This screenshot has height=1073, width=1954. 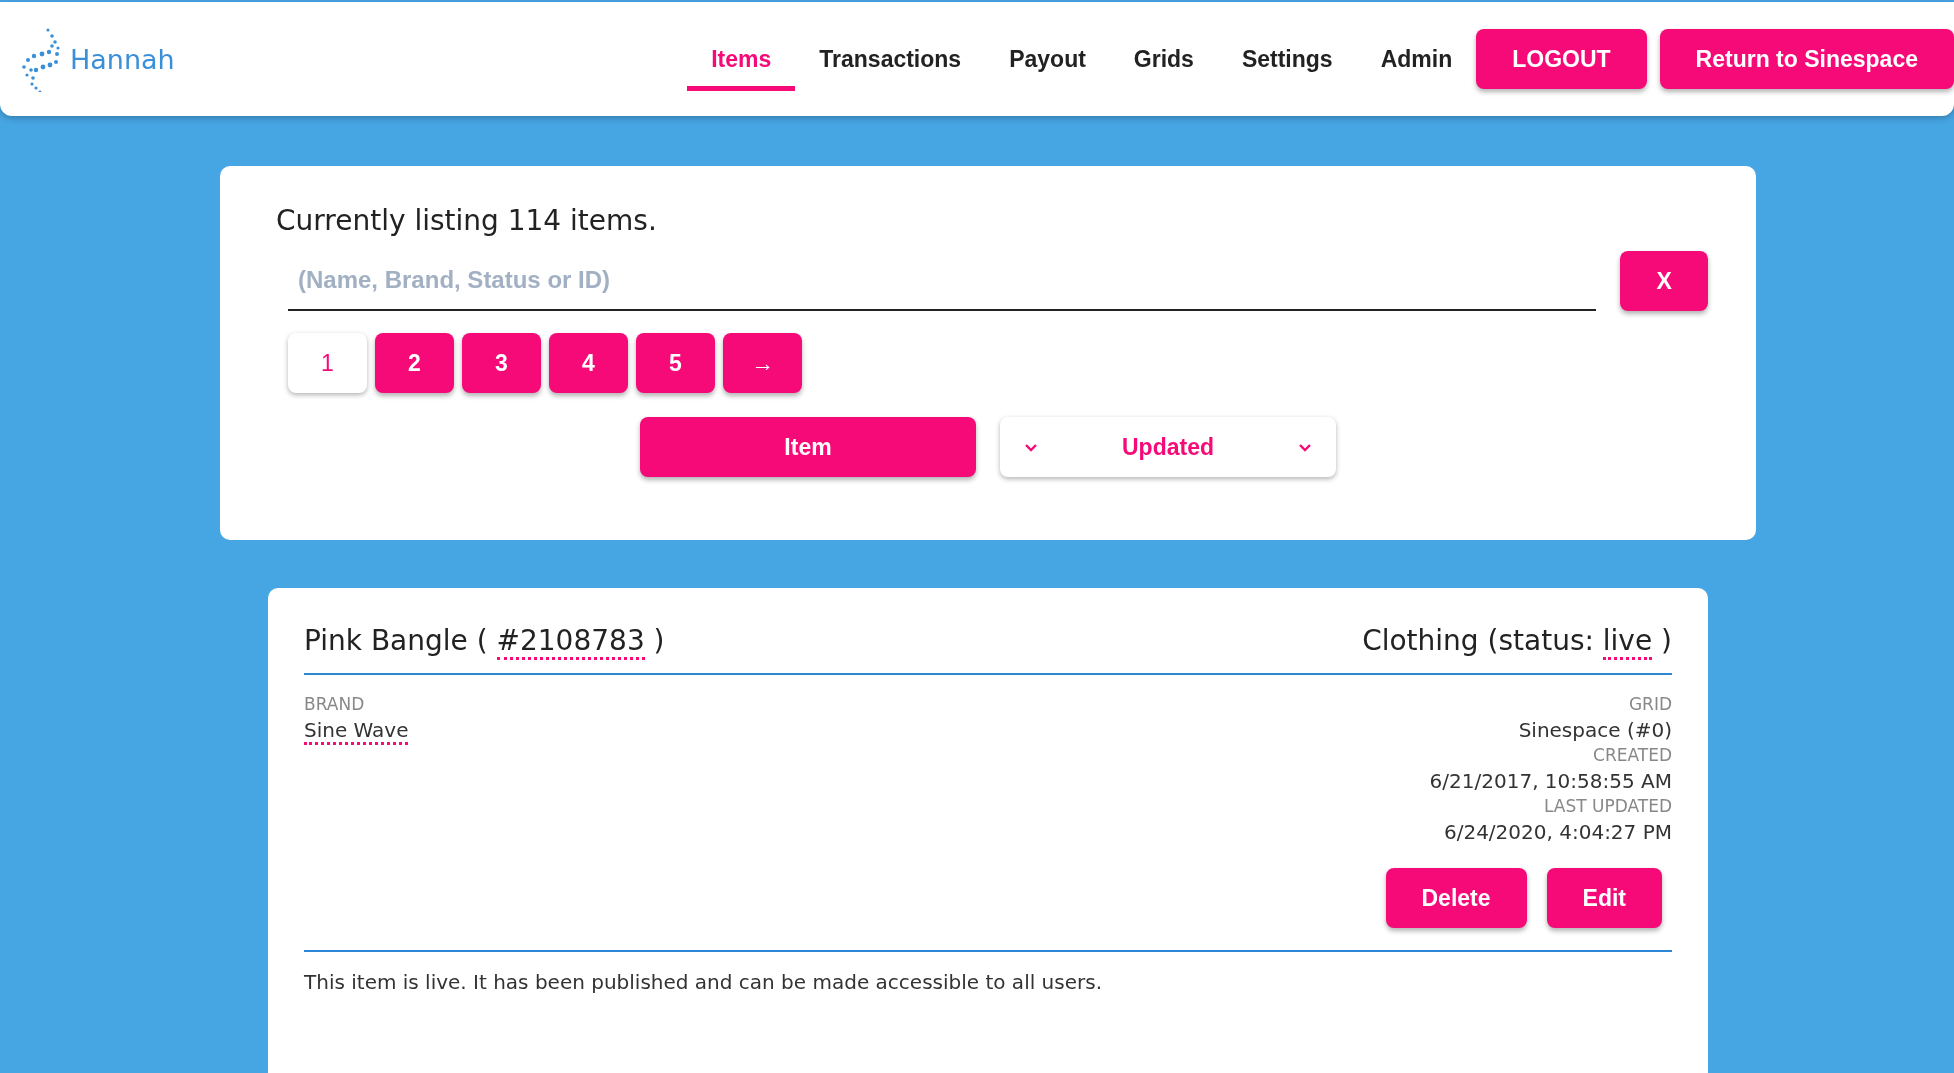 I want to click on page-button: 5, so click(x=675, y=363).